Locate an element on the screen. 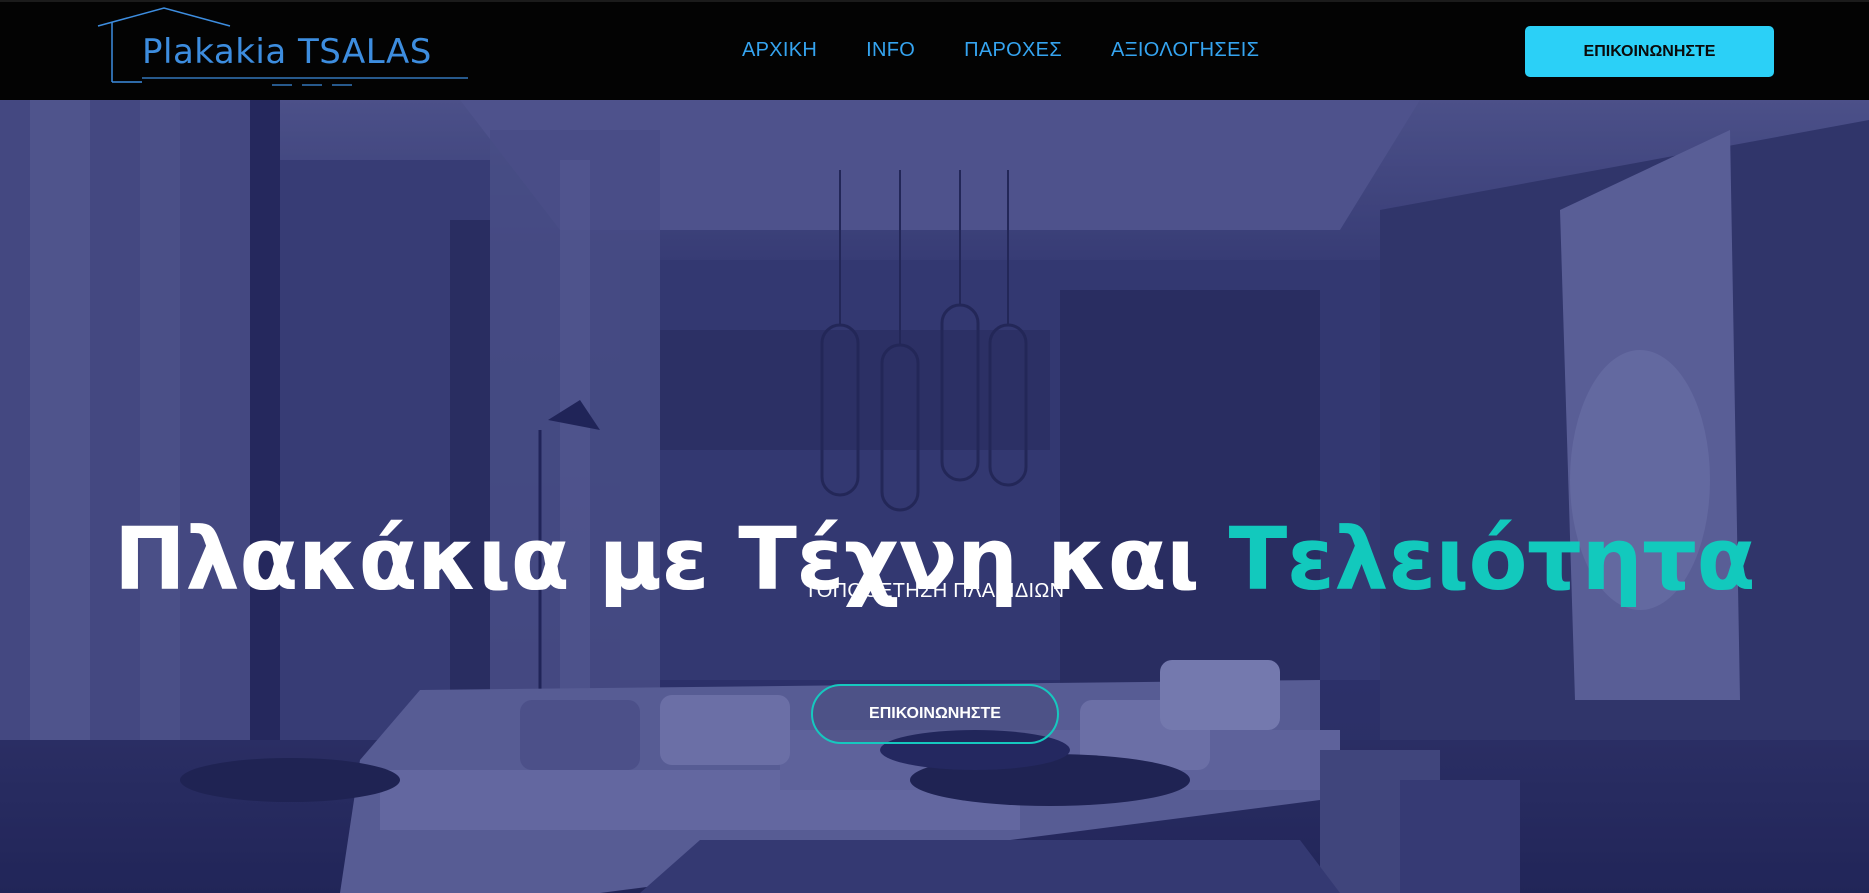 This screenshot has height=893, width=1869. logo-text: Plakakia TSALAS is located at coordinates (287, 52).